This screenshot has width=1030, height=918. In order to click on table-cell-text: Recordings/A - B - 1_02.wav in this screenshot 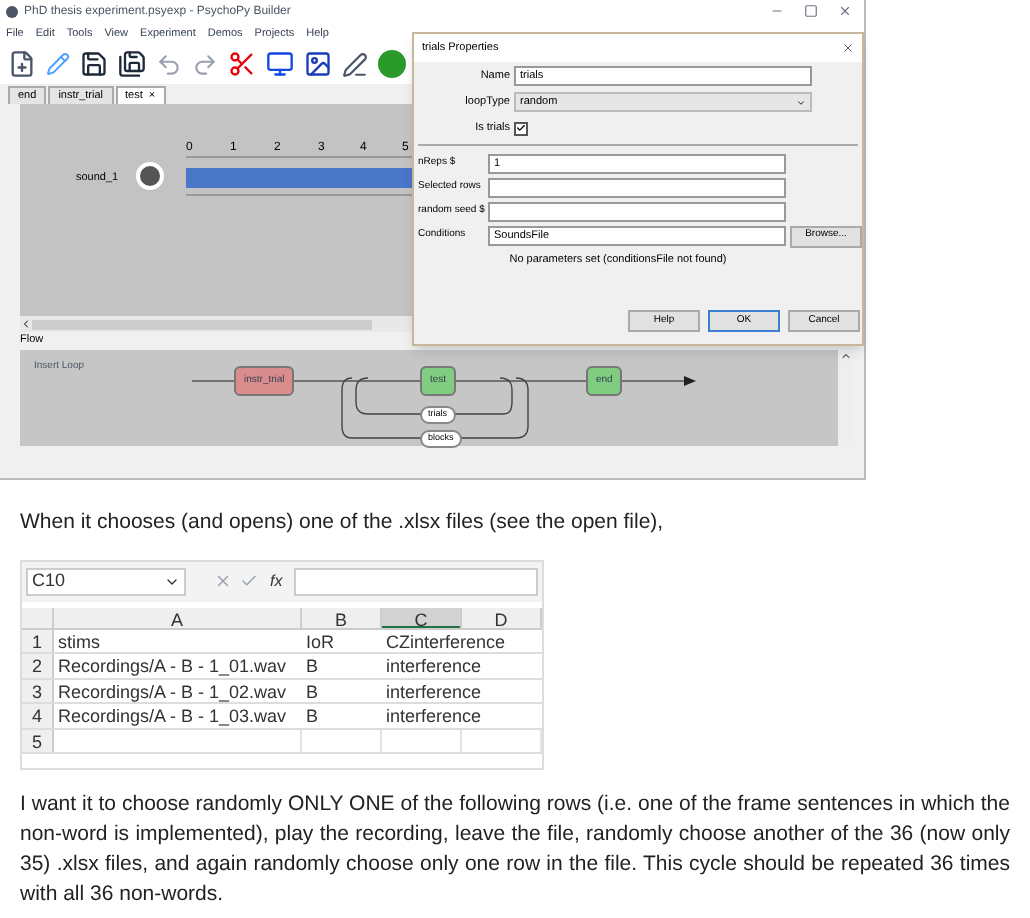, I will do `click(172, 691)`.